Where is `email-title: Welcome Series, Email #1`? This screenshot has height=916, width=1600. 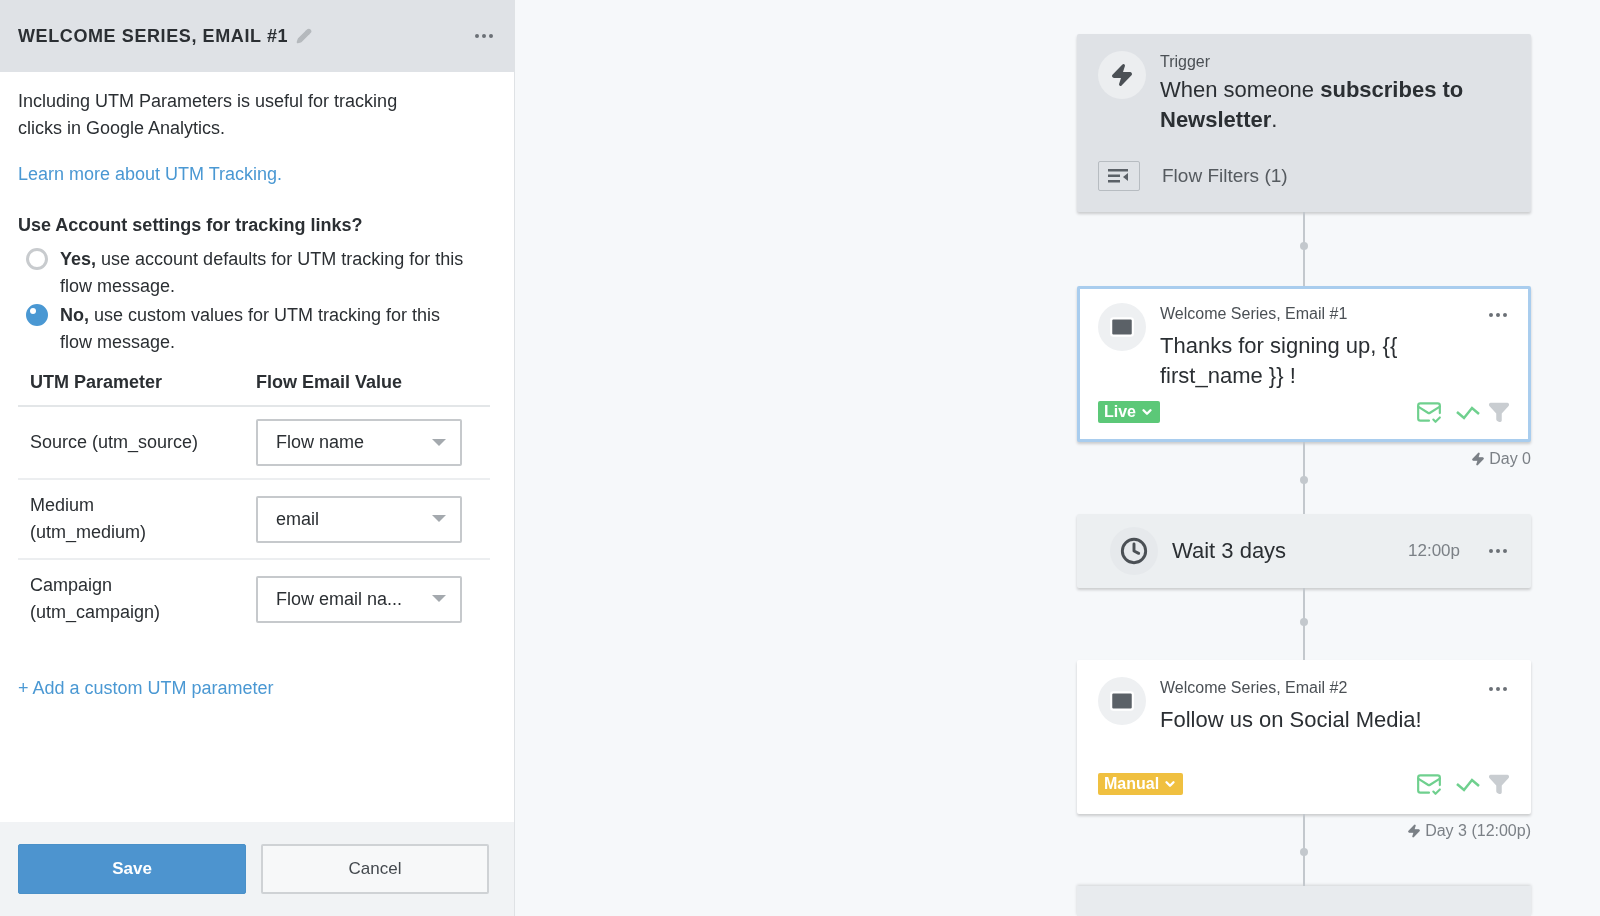 email-title: Welcome Series, Email #1 is located at coordinates (1254, 314).